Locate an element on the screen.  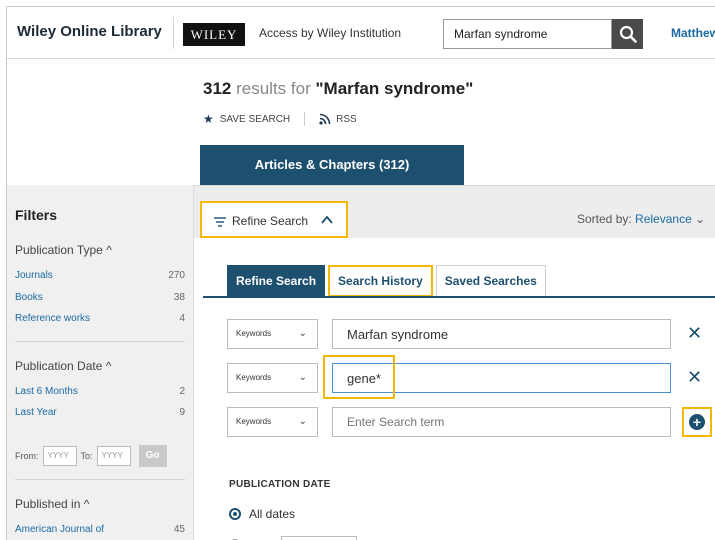
star-icon: ★ is located at coordinates (208, 119).